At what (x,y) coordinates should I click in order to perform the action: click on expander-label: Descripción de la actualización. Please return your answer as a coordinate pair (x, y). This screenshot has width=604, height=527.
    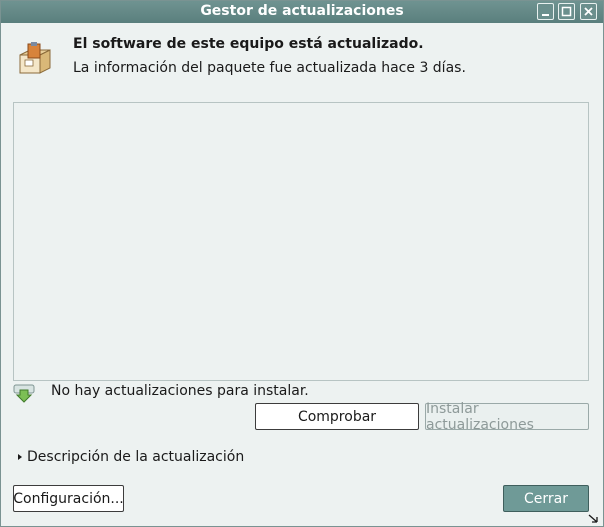
    Looking at the image, I should click on (136, 457).